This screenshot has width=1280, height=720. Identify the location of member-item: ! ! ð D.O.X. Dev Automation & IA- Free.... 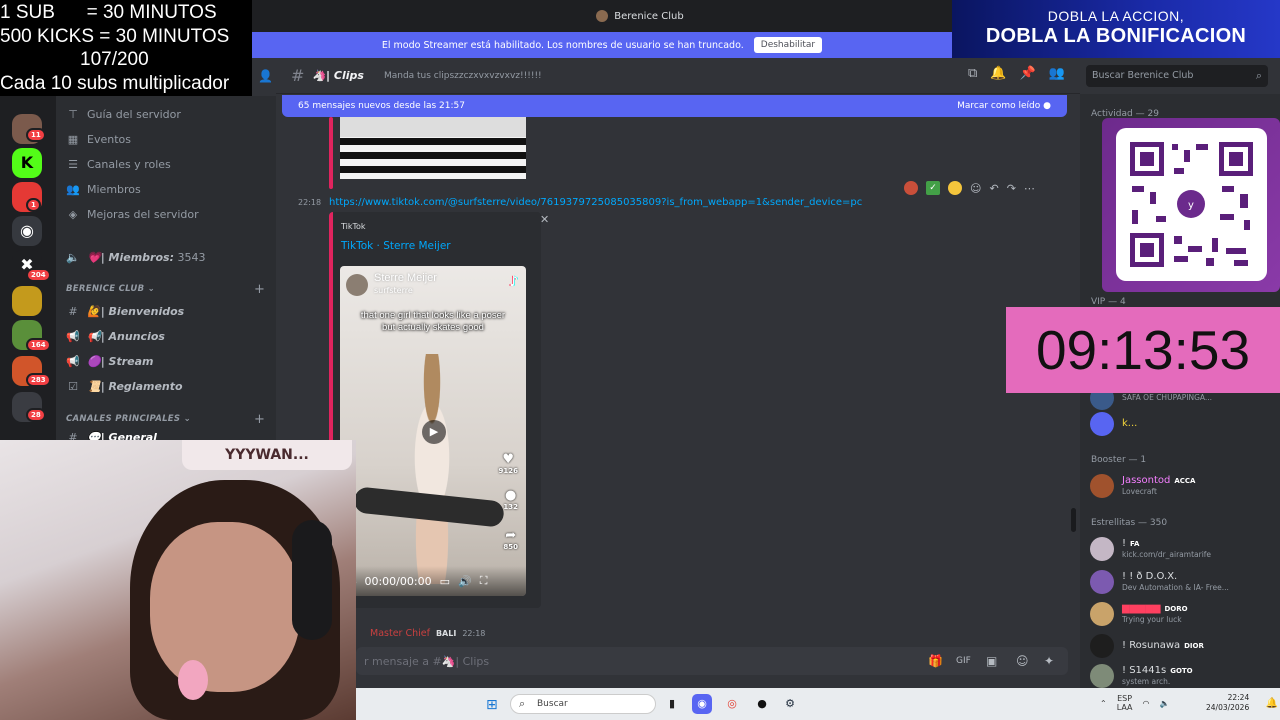
(1180, 582).